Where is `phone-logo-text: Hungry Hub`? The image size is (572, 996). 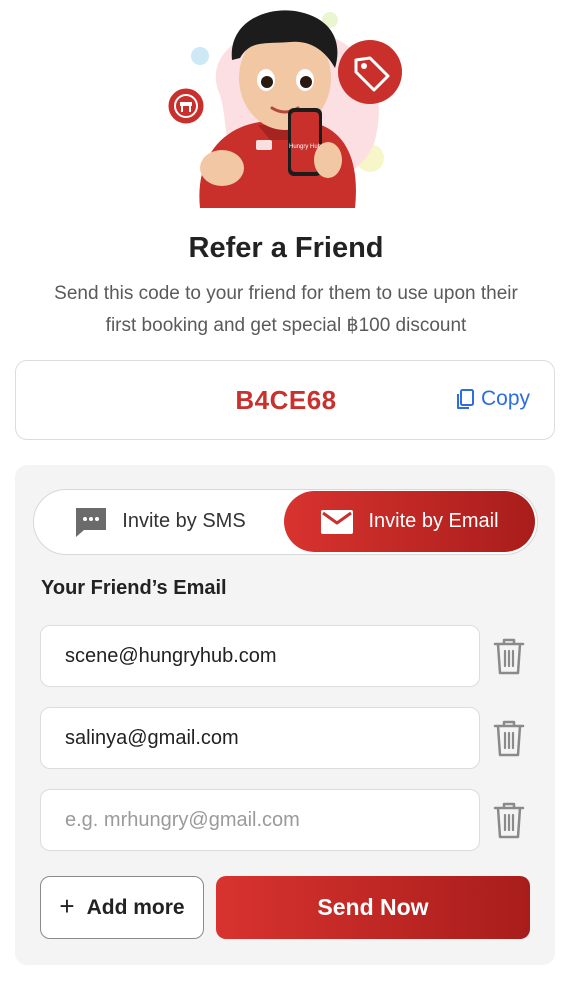 phone-logo-text: Hungry Hub is located at coordinates (305, 147).